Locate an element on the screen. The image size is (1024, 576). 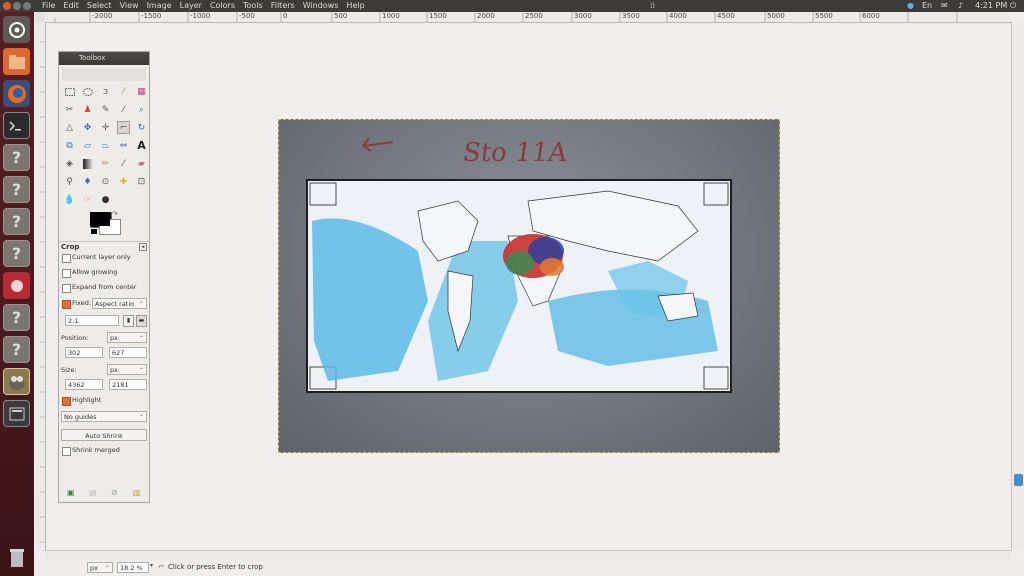
ink-tool-icon: ♦ is located at coordinates (87, 181).